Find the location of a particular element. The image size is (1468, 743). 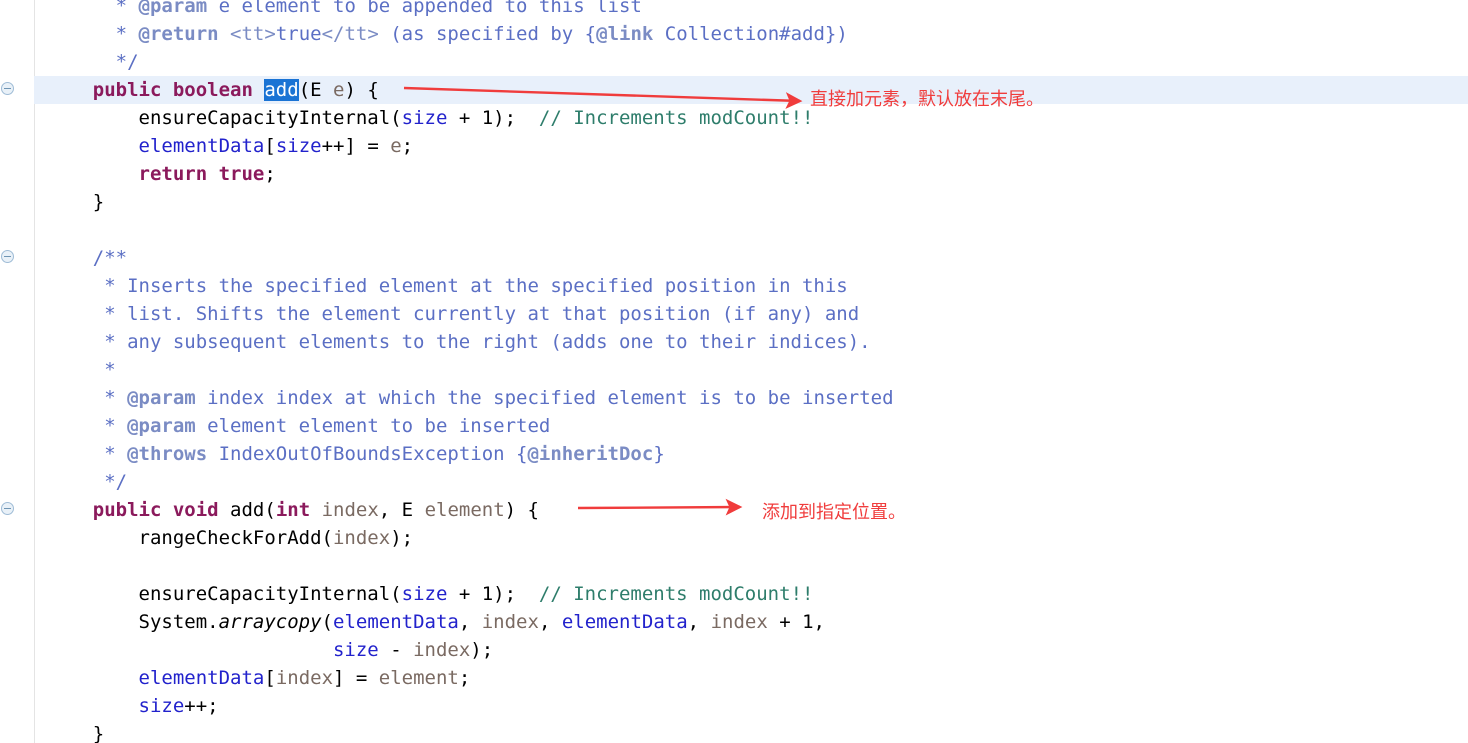

arrow-to-append-tail is located at coordinates (603, 97).